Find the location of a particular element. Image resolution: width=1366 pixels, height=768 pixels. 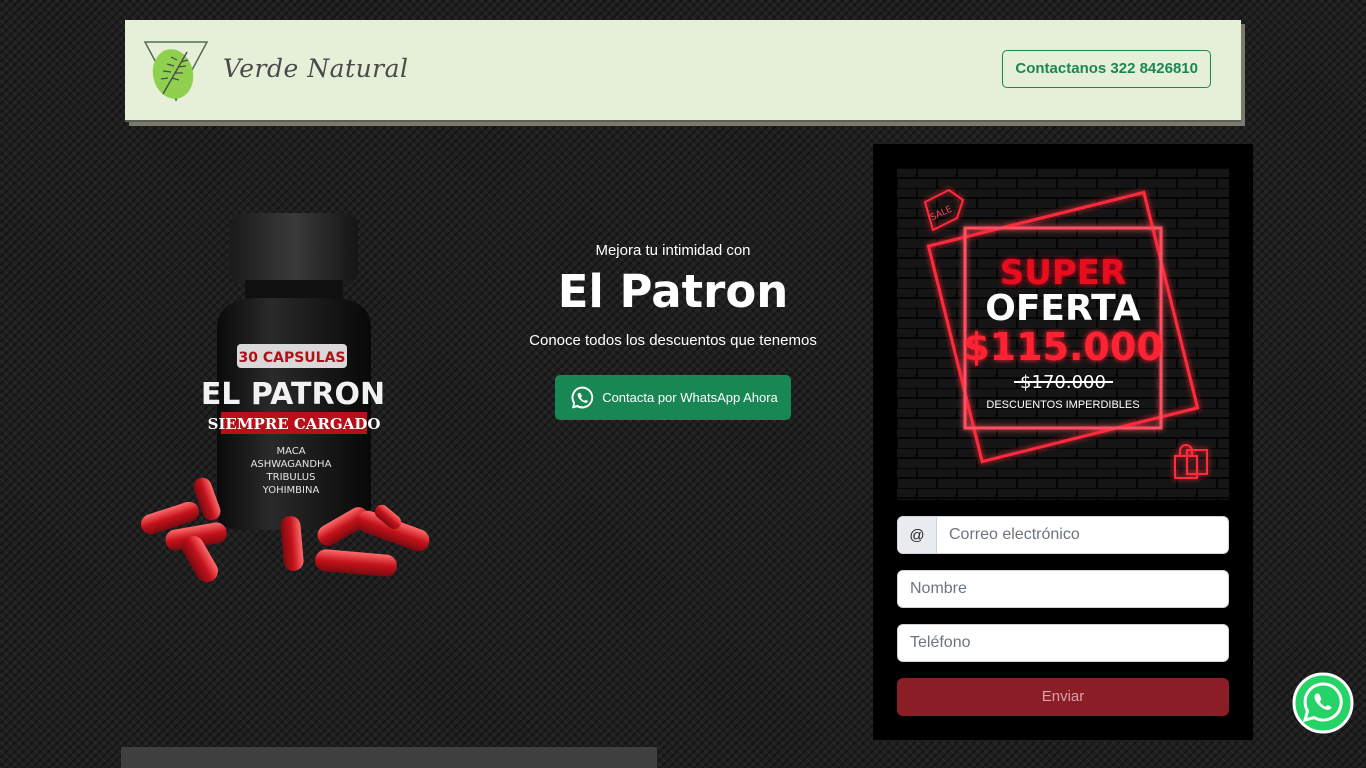

ingredient-1: MACA is located at coordinates (290, 451).